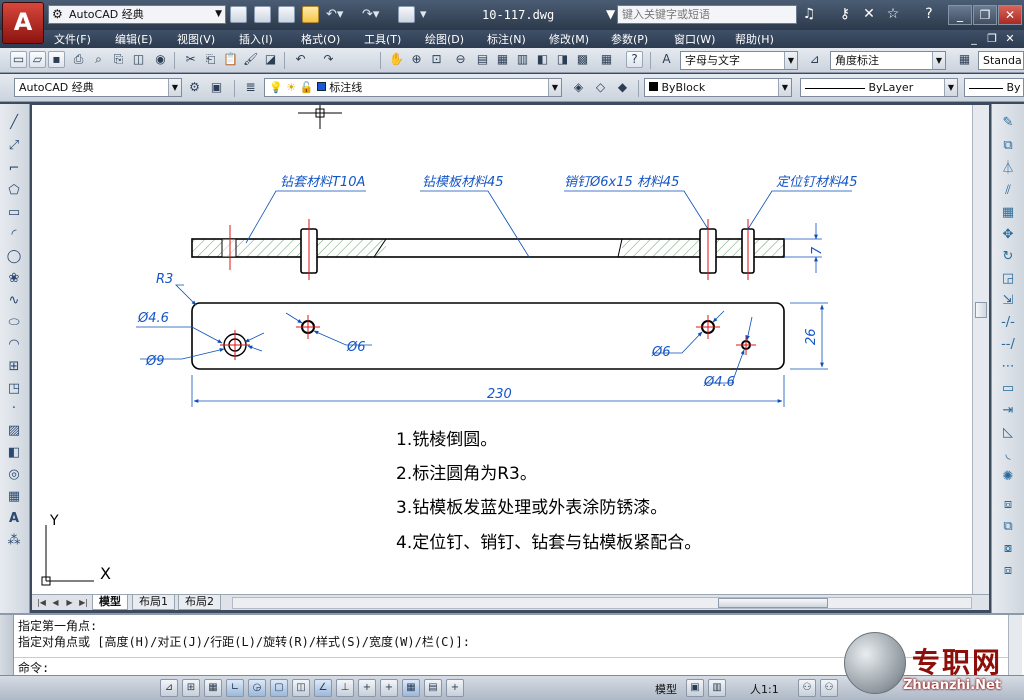 This screenshot has width=1024, height=700. Describe the element at coordinates (629, 39) in the screenshot. I see `menu-parametric: 参数(P)` at that location.